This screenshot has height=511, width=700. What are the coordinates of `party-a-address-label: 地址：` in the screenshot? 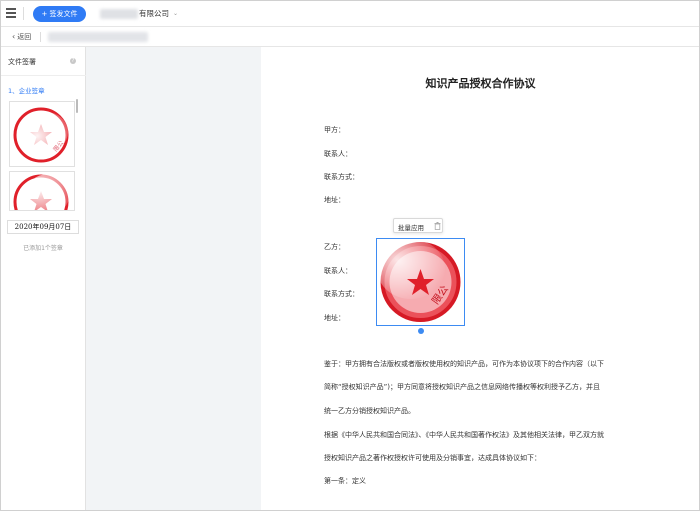 It's located at (334, 200).